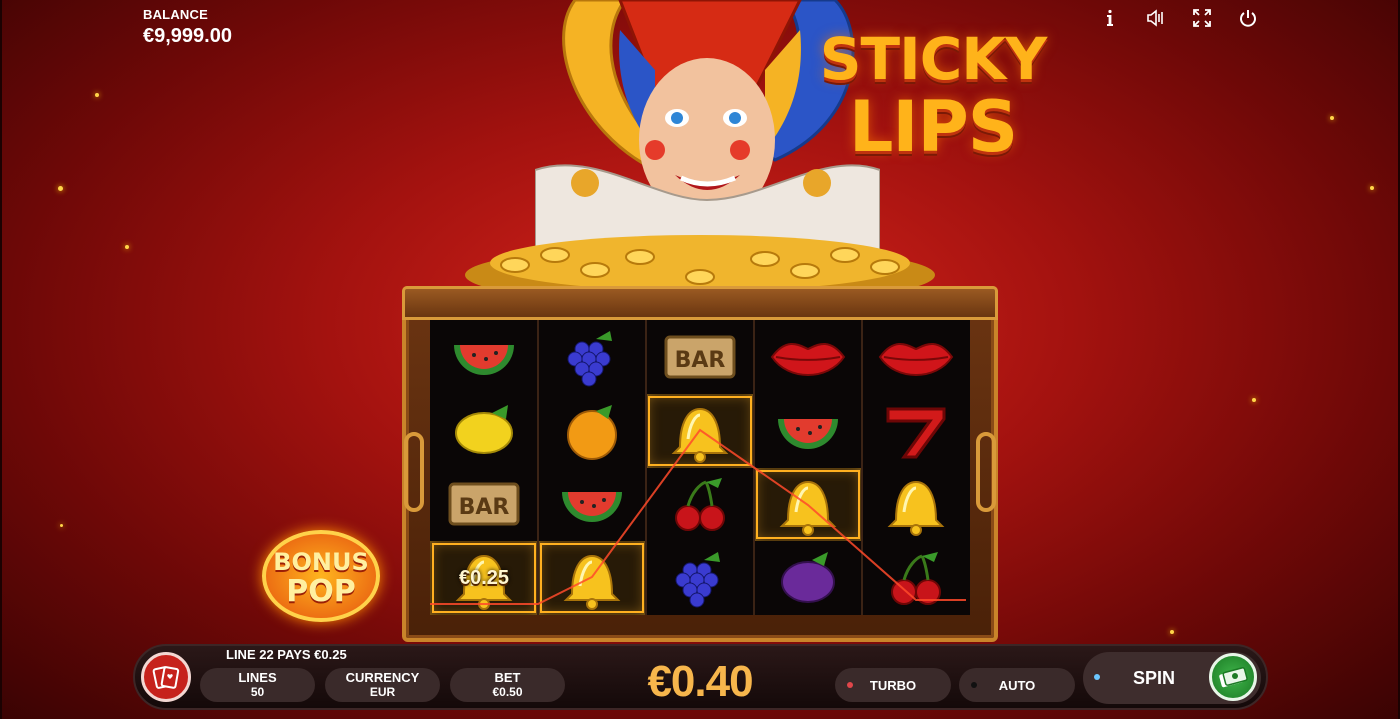 Image resolution: width=1400 pixels, height=719 pixels. I want to click on info-icon, so click(1110, 18).